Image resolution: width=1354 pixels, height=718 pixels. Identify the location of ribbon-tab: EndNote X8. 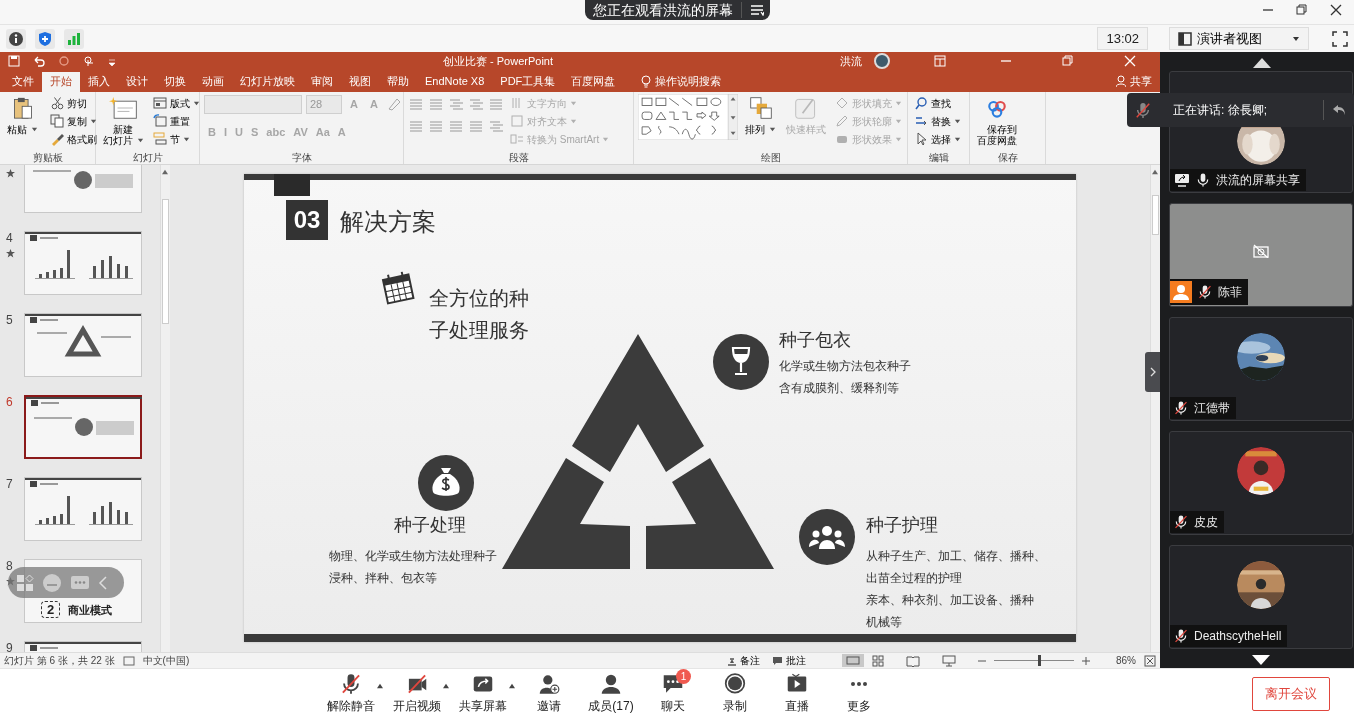
(455, 81).